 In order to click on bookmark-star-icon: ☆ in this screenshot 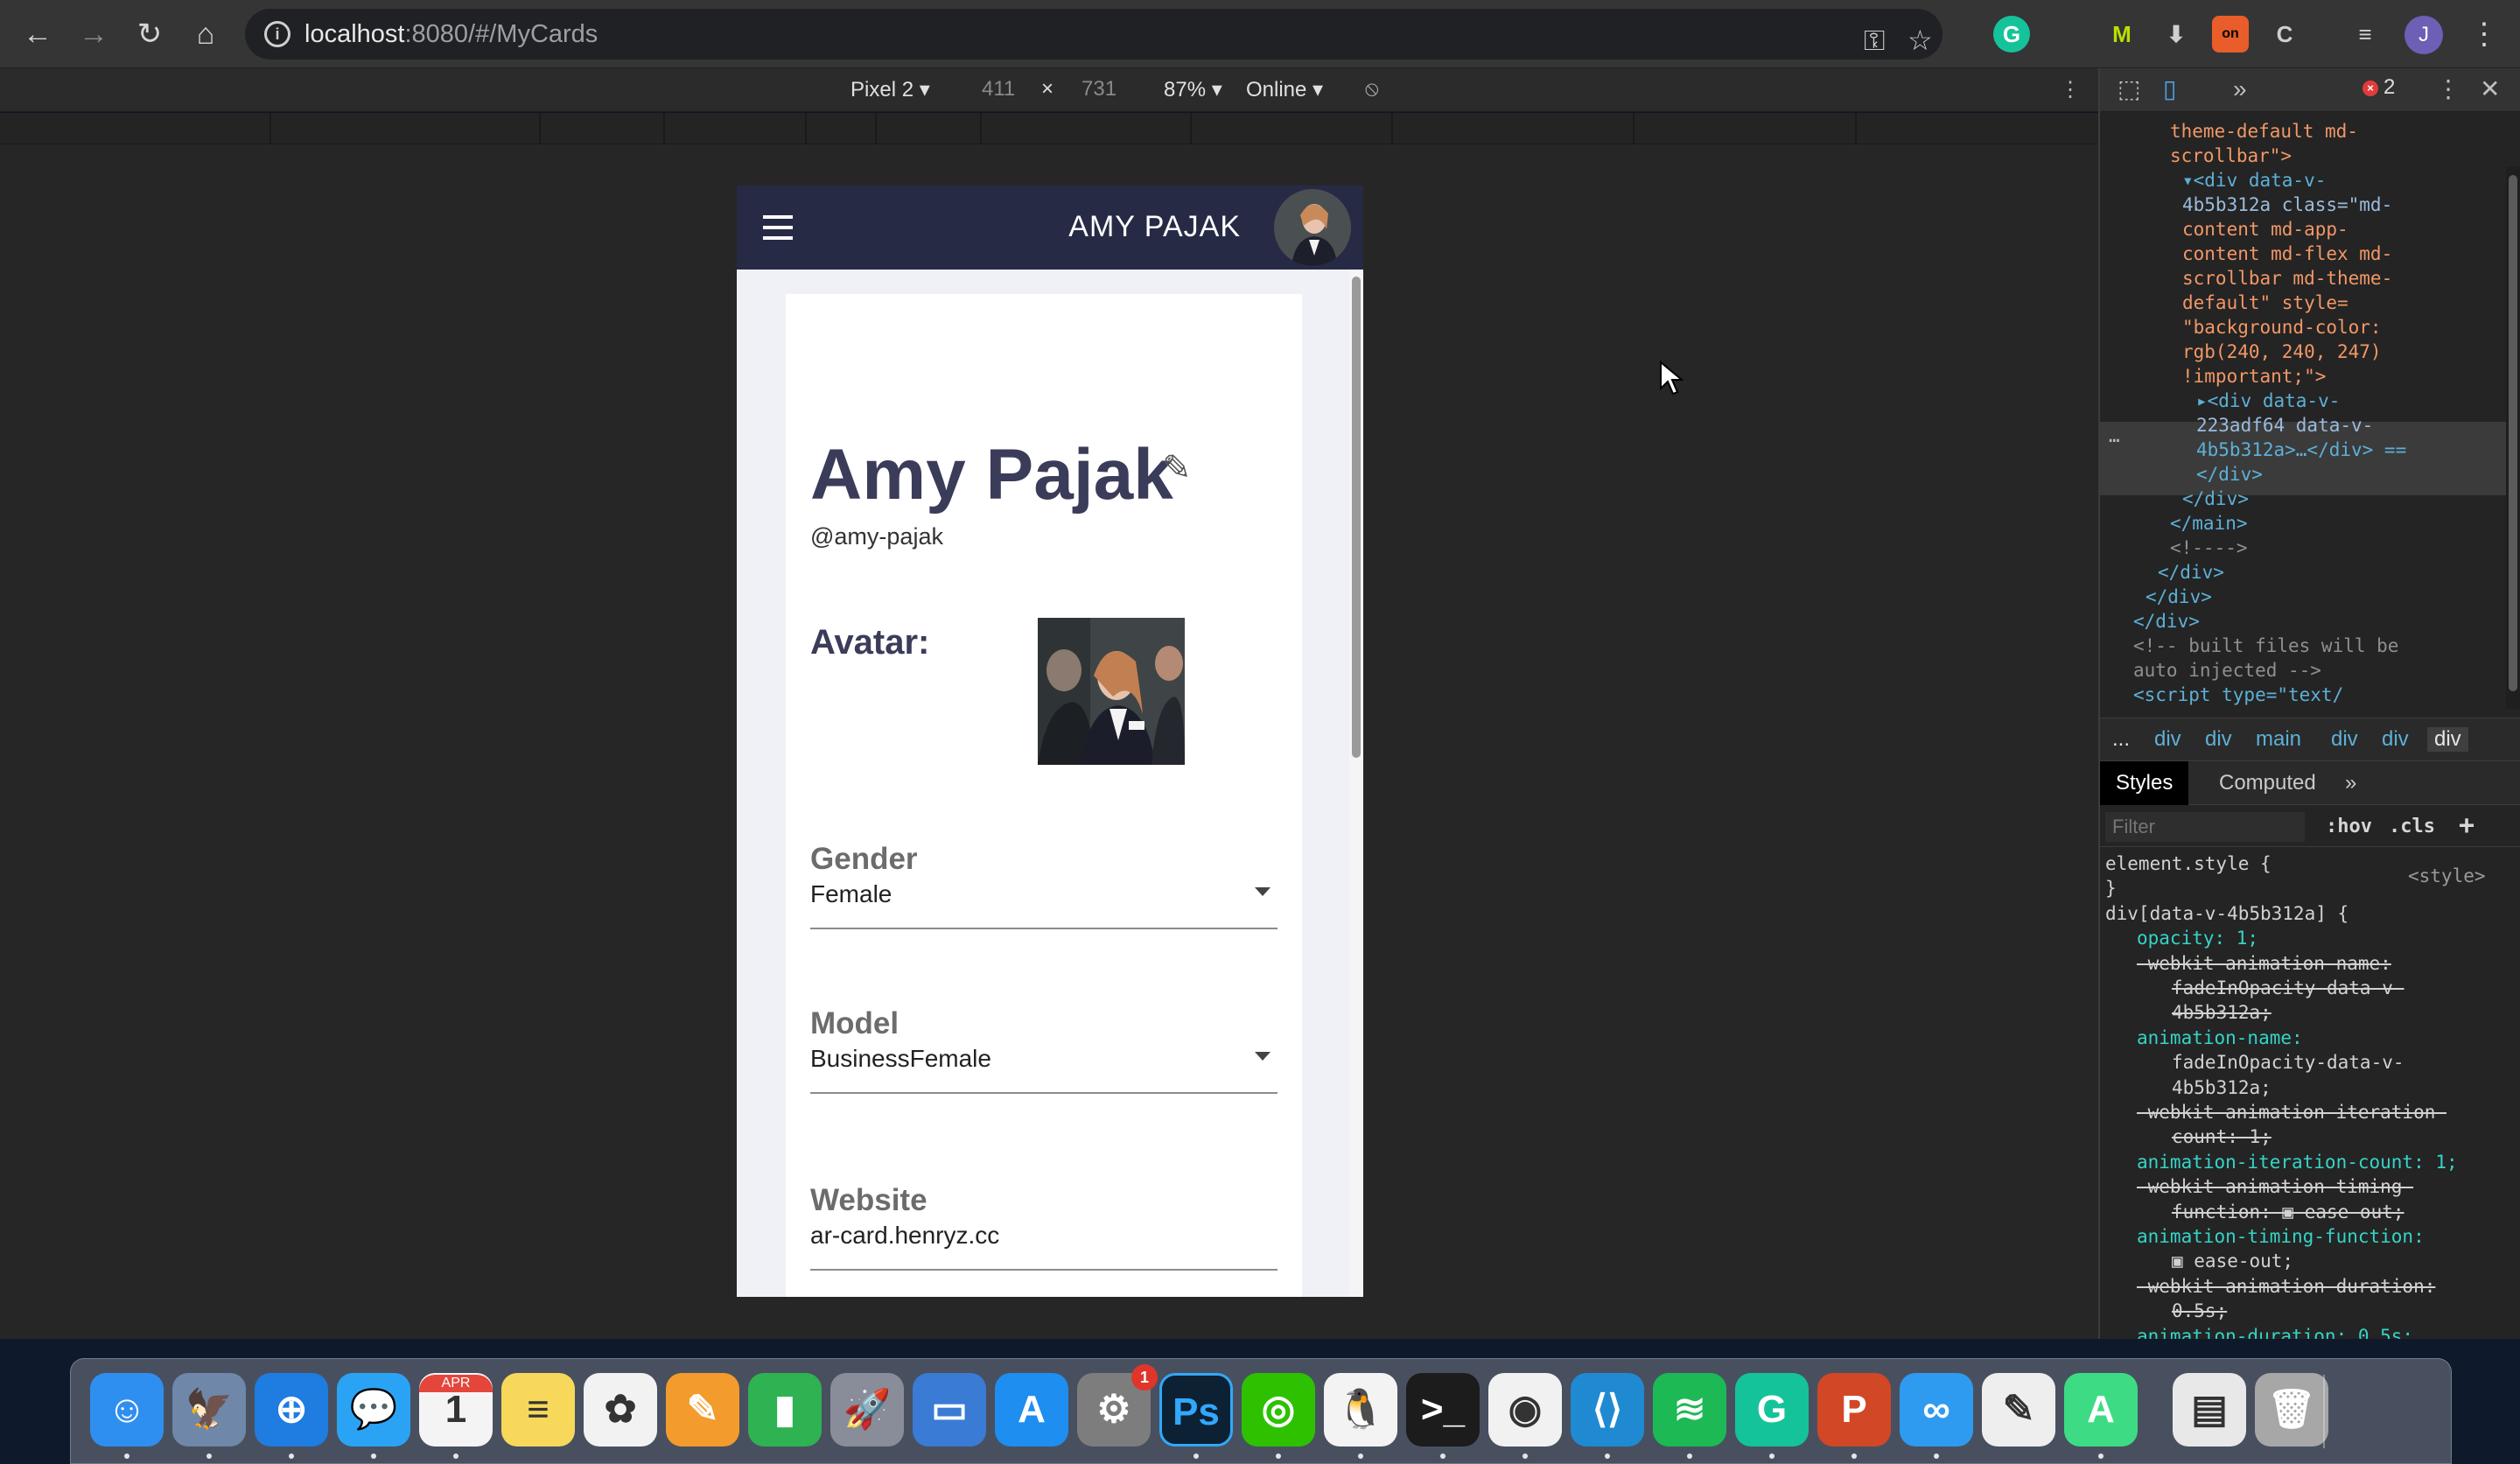, I will do `click(1920, 40)`.